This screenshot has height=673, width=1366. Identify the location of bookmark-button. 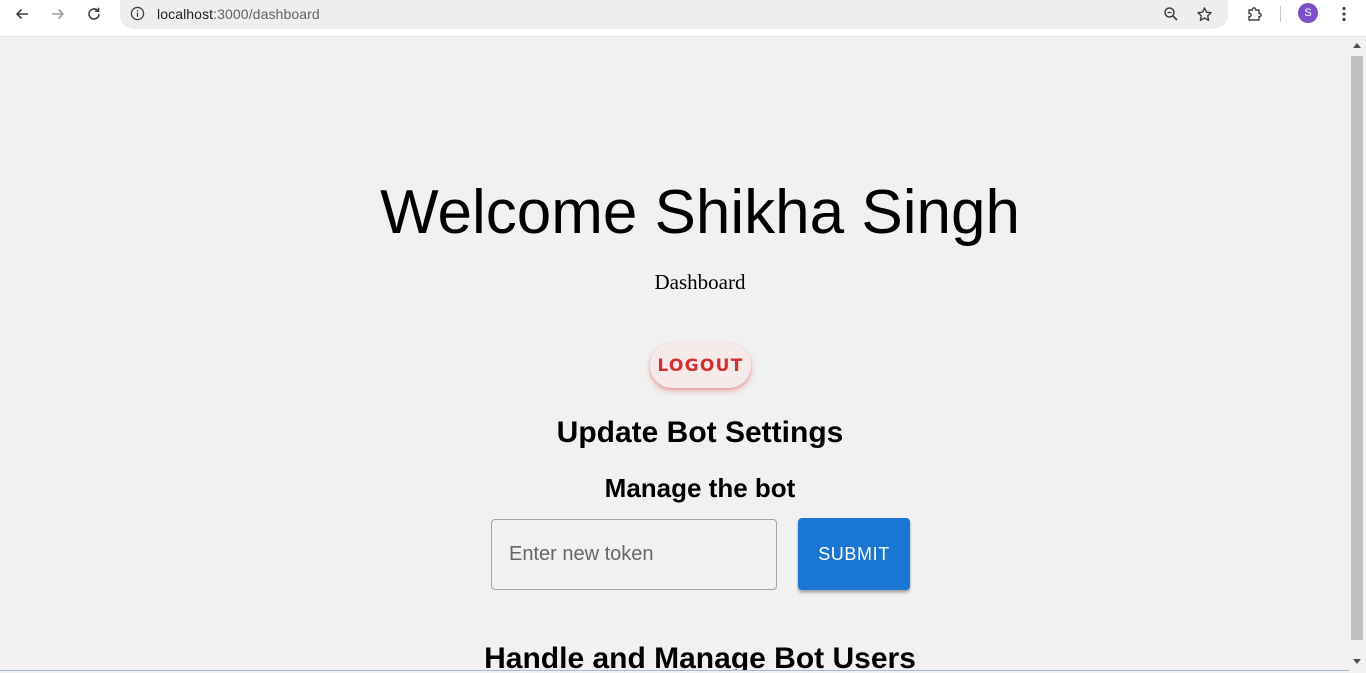
(1204, 14).